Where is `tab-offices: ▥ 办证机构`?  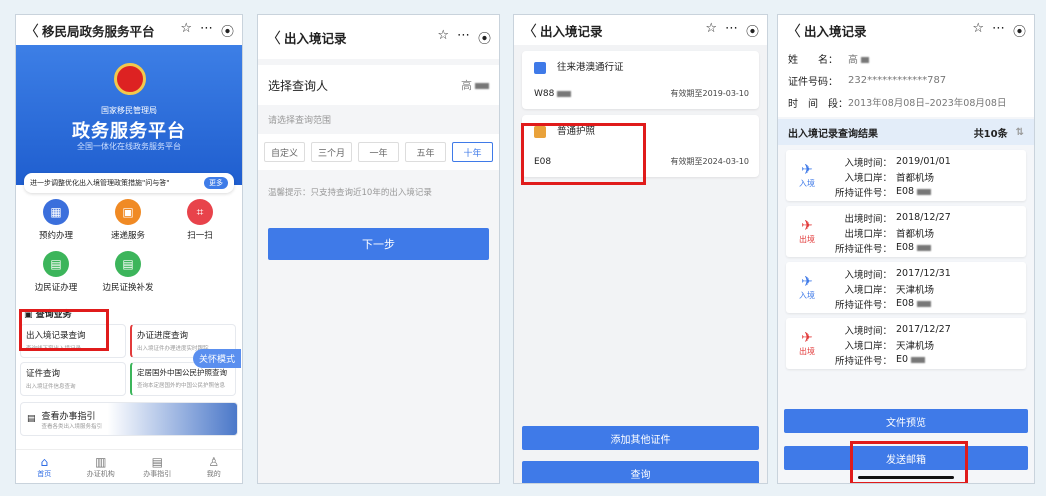
tab-offices: ▥ 办证机构 is located at coordinates (101, 466).